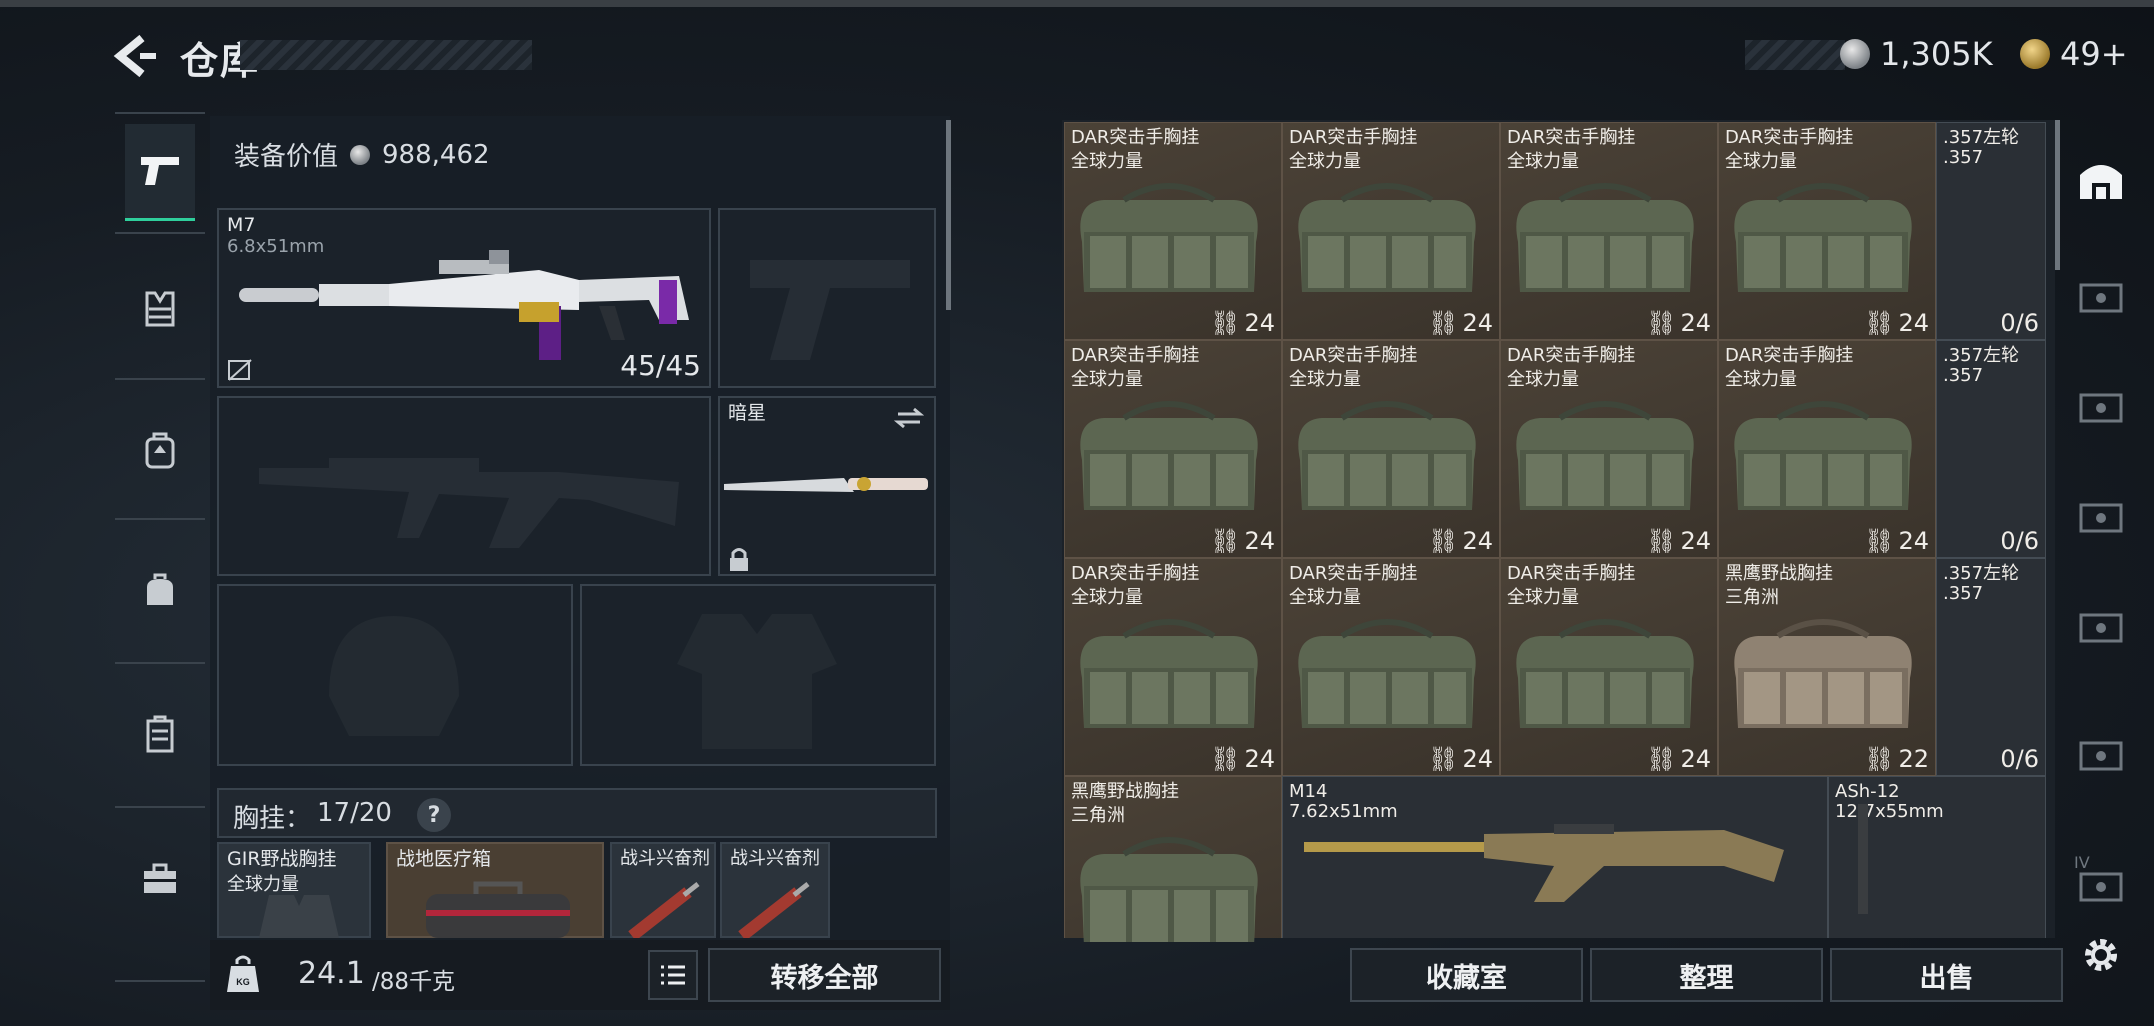  Describe the element at coordinates (464, 305) in the screenshot. I see `rifle-image` at that location.